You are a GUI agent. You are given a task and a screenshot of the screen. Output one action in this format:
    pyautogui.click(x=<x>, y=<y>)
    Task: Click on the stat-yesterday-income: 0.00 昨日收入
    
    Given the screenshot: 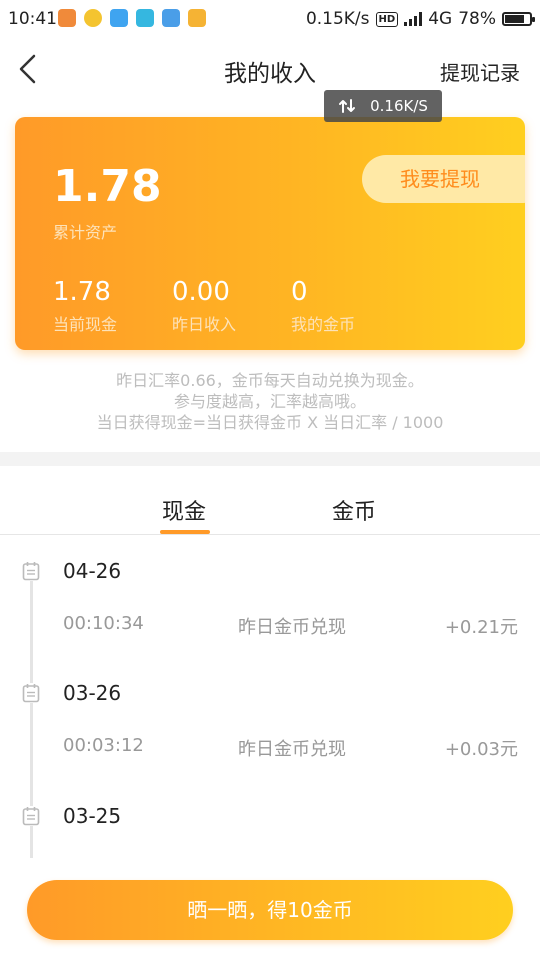 What is the action you would take?
    pyautogui.click(x=204, y=306)
    